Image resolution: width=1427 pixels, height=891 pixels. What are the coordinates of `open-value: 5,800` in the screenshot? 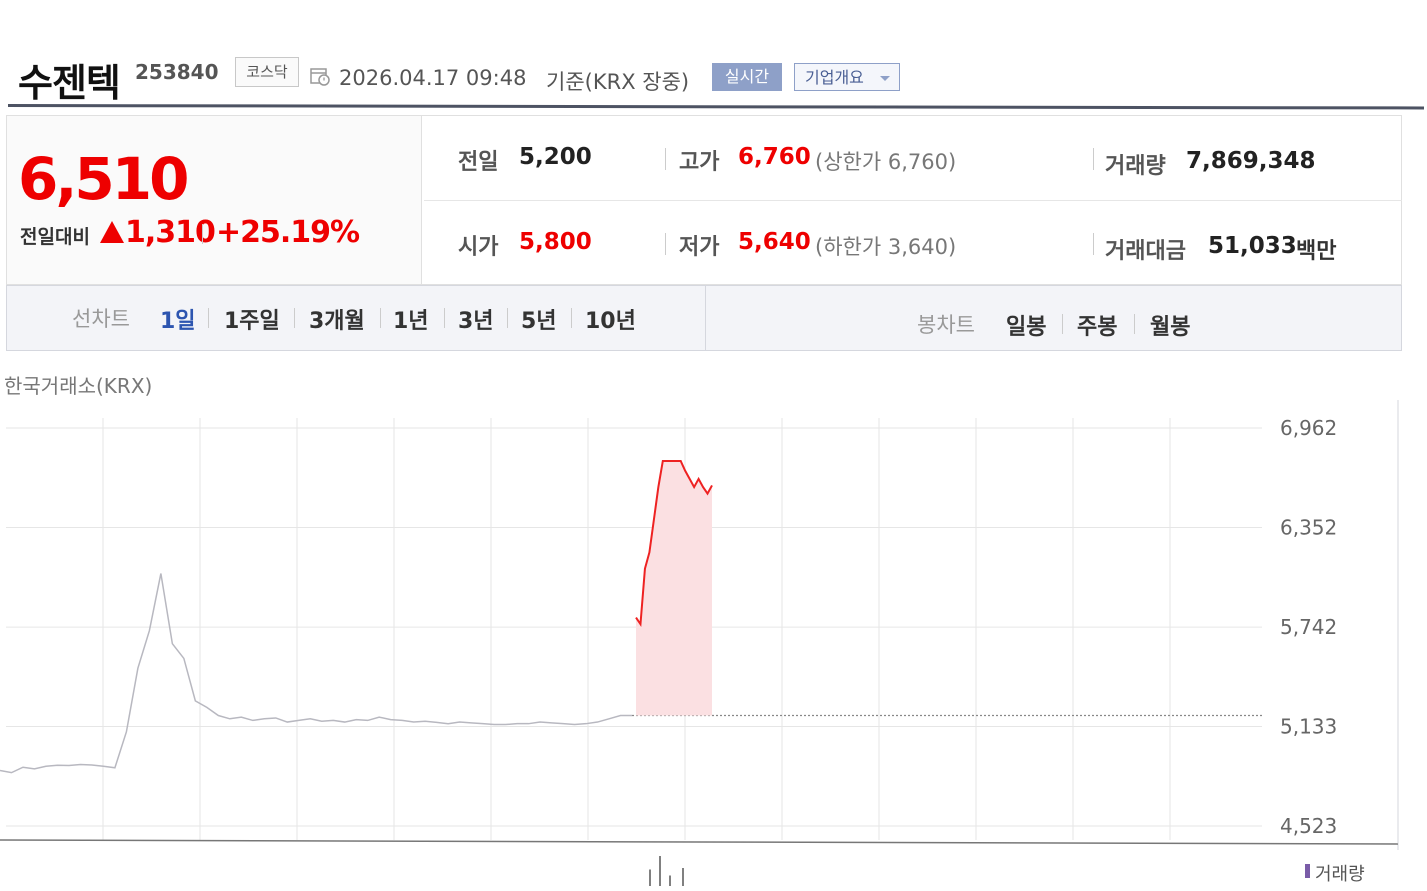 It's located at (555, 242).